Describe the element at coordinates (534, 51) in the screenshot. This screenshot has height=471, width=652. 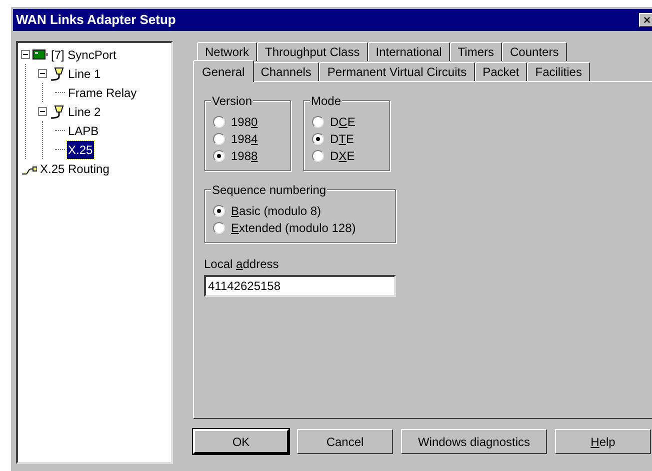
I see `tab: Counters` at that location.